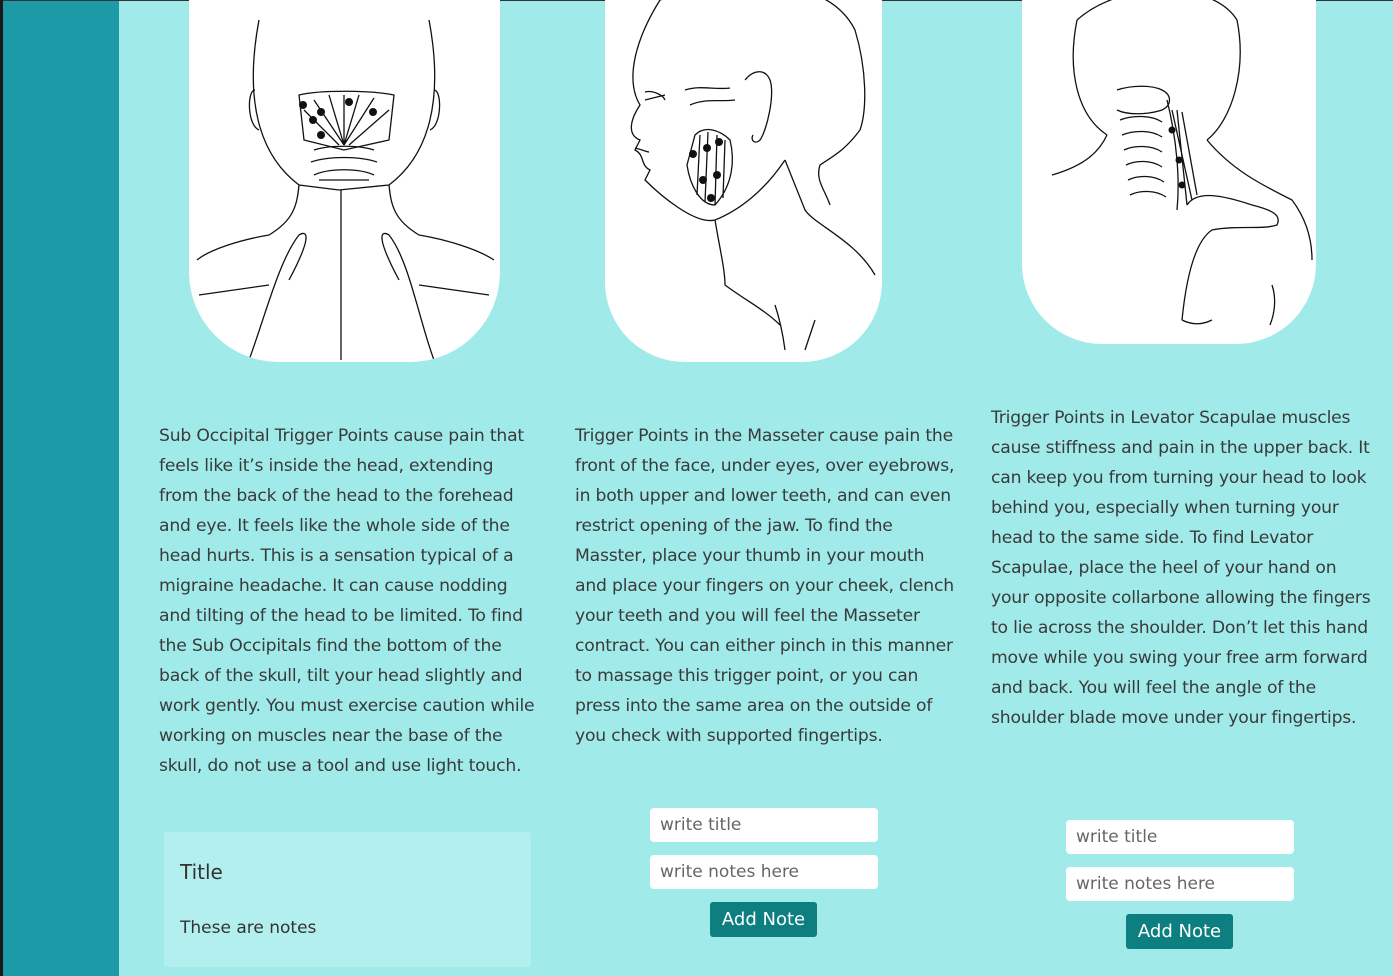 Image resolution: width=1393 pixels, height=976 pixels. What do you see at coordinates (743, 181) in the screenshot?
I see `masseter-face-side-icon` at bounding box center [743, 181].